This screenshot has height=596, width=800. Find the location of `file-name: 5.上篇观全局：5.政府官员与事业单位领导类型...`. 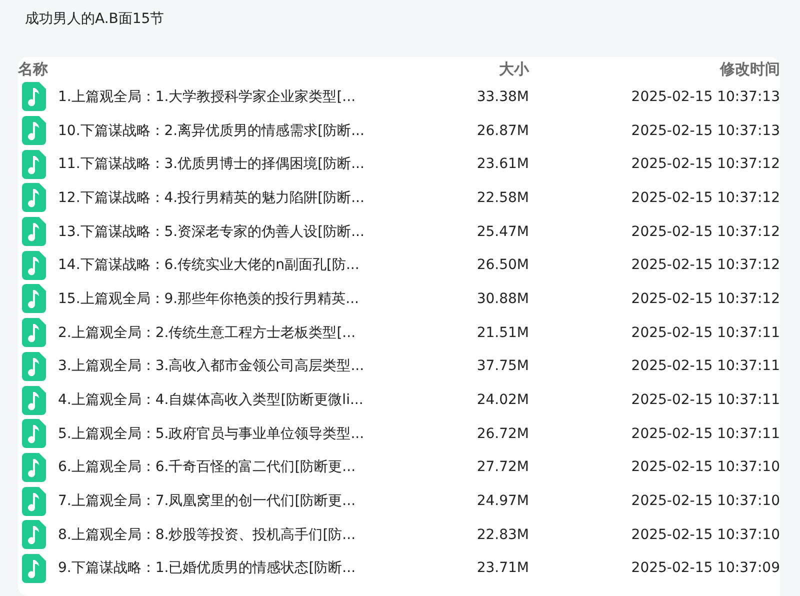

file-name: 5.上篇观全局：5.政府官员与事业单位领导类型... is located at coordinates (211, 433).